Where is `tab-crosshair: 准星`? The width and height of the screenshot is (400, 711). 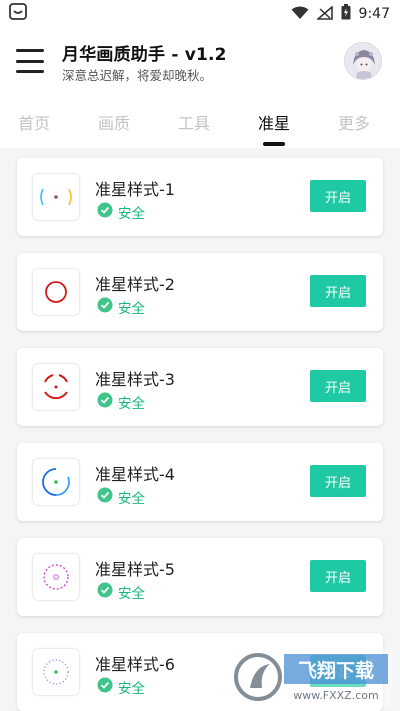
tab-crosshair: 准星 is located at coordinates (274, 122).